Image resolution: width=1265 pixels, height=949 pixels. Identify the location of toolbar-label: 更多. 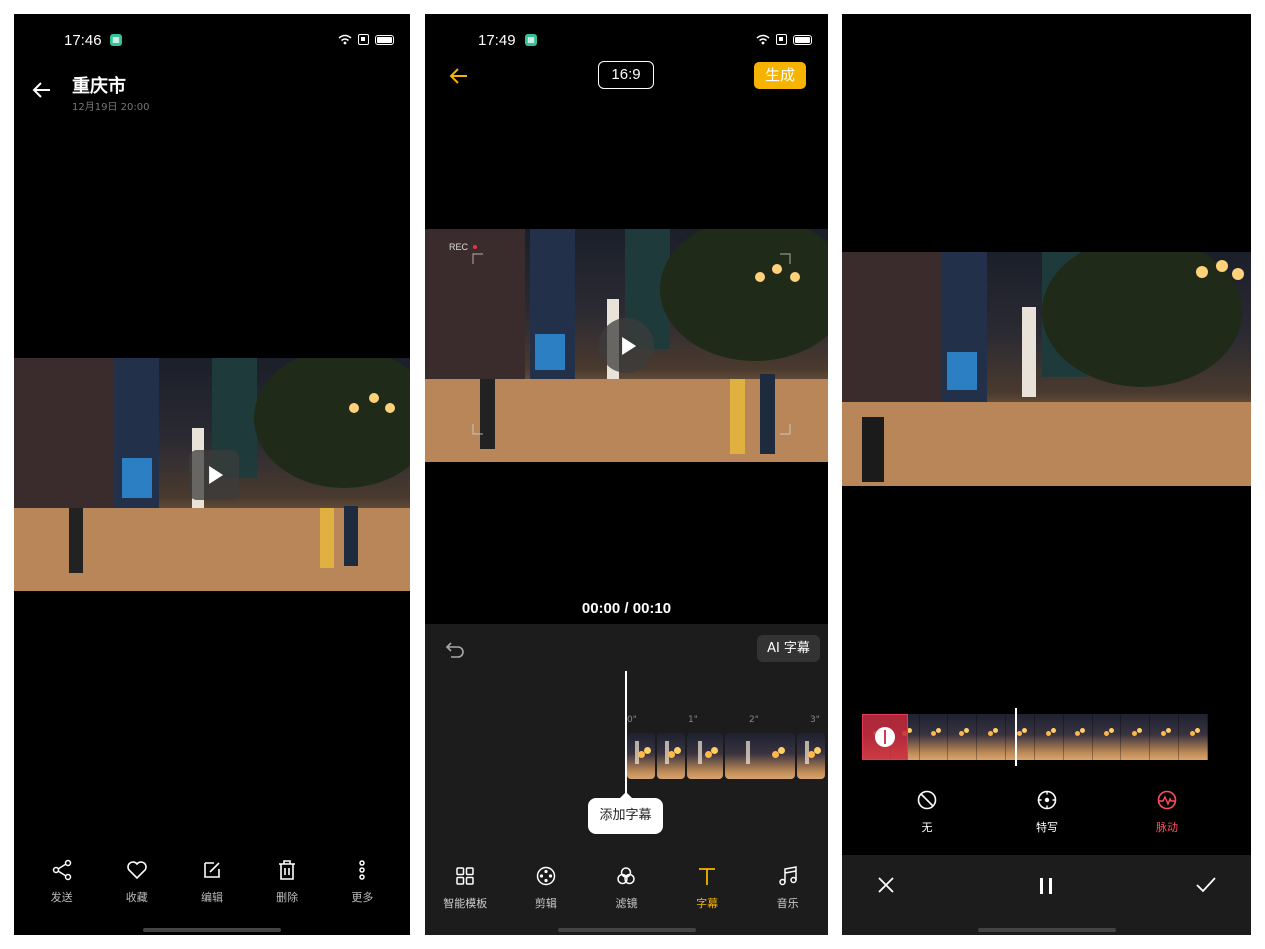
(362, 897).